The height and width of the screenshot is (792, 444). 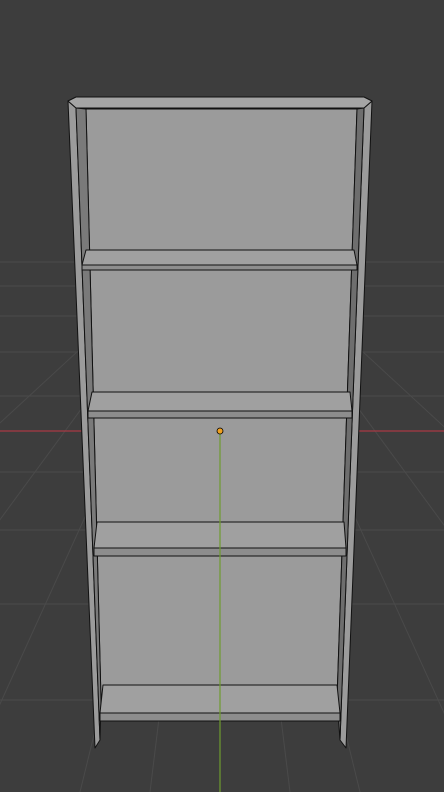 What do you see at coordinates (220, 401) in the screenshot?
I see `shelf-2-top` at bounding box center [220, 401].